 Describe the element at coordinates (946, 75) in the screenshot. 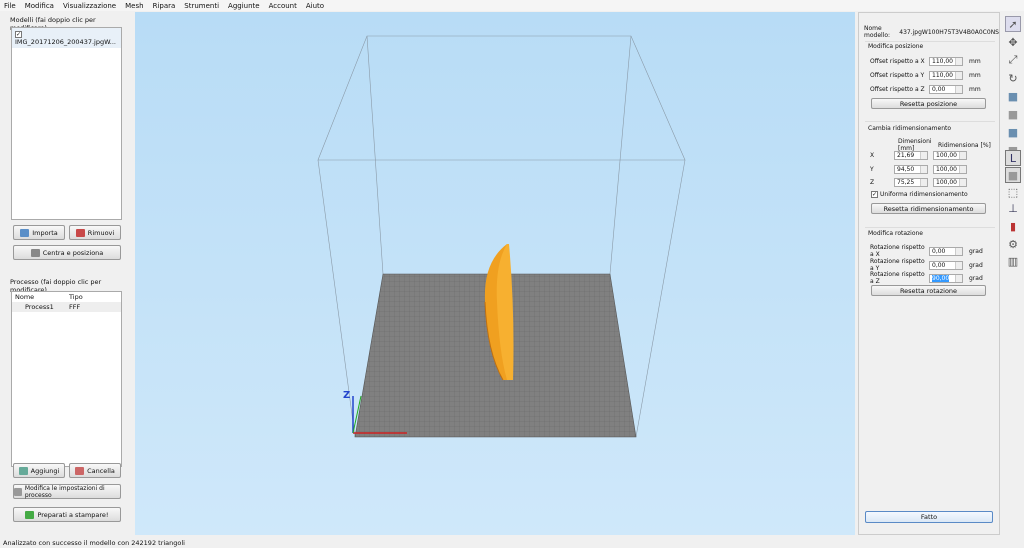

I see `offset-y-input: 110,00` at that location.